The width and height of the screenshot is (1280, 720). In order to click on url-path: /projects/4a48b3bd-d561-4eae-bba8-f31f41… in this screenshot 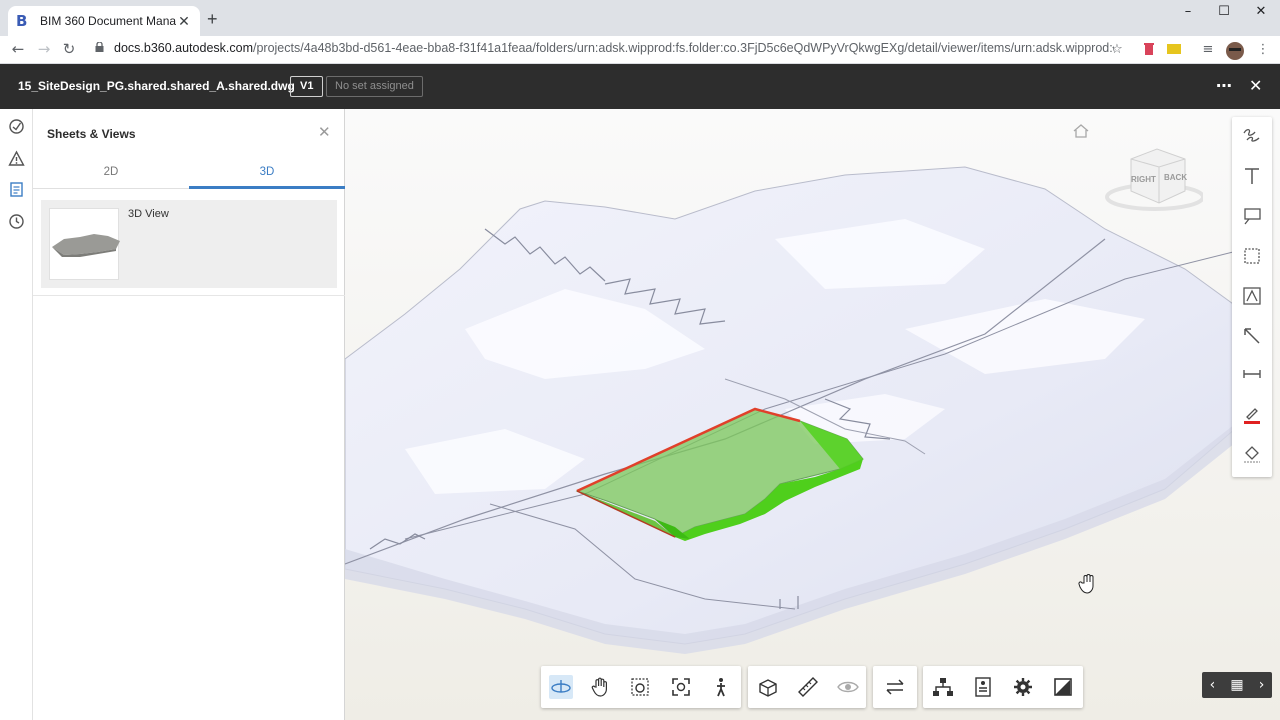, I will do `click(683, 48)`.